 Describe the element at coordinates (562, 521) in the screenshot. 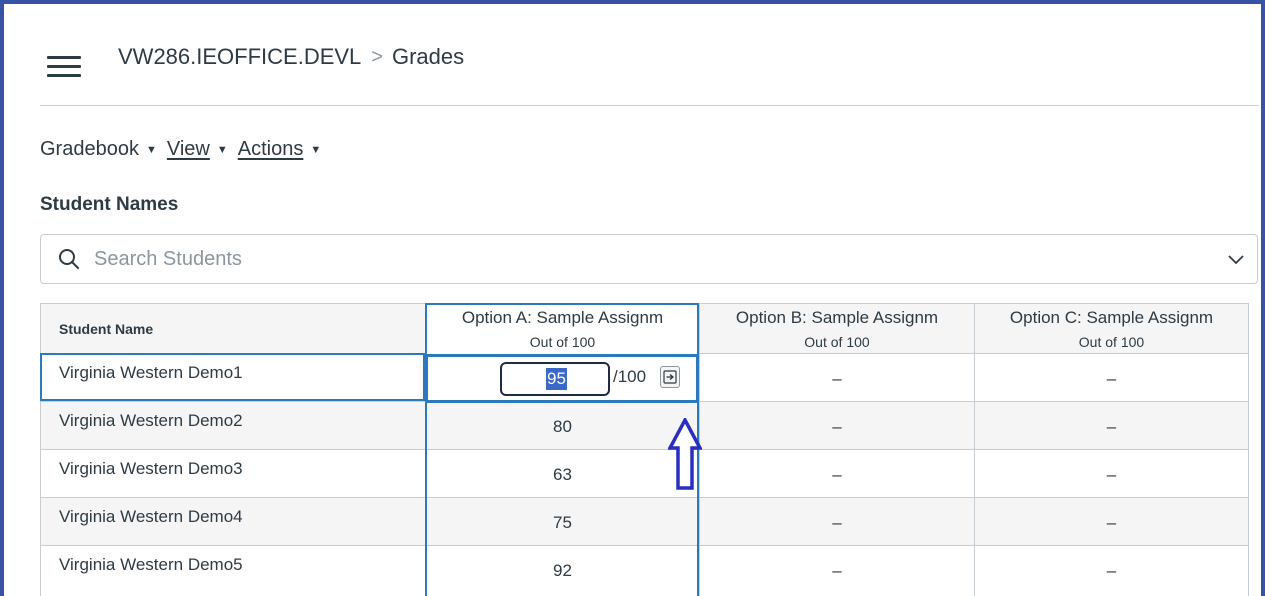

I see `grade-cell: 75` at that location.